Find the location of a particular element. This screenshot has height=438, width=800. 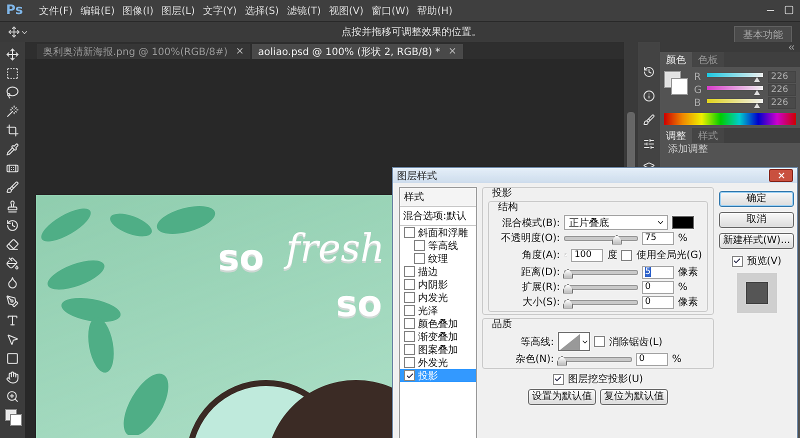

document-tab: aoliao.psd @ 100% (形状 2, RGB/8) * × is located at coordinates (357, 51).